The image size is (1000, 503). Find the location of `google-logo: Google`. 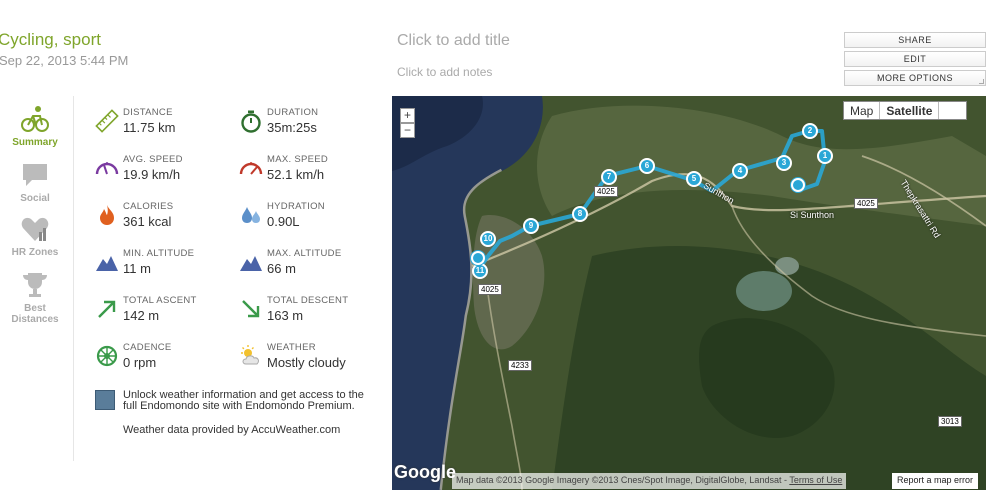

google-logo: Google is located at coordinates (425, 472).